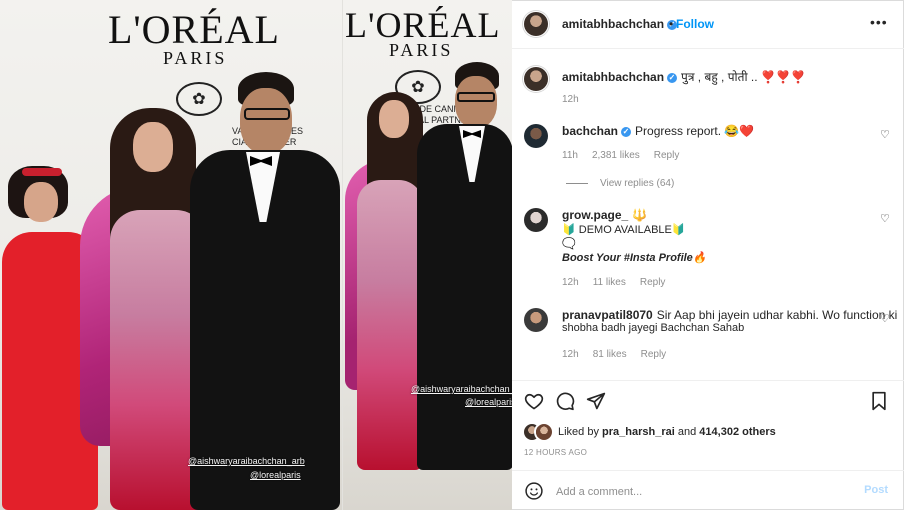 The height and width of the screenshot is (511, 904). Describe the element at coordinates (624, 230) in the screenshot. I see `comment-line: 🔰 DEMO AVAILABLE🔰` at that location.